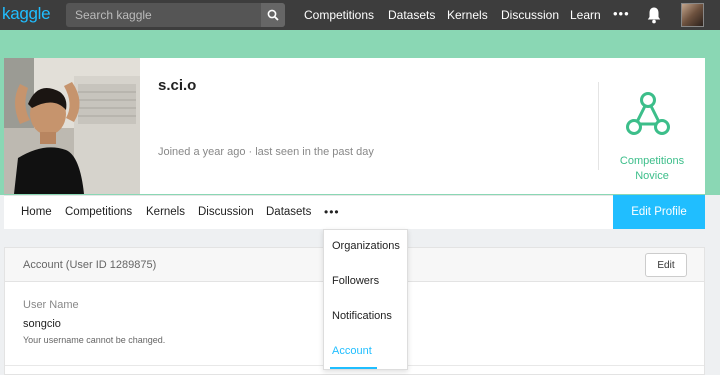  I want to click on menu-item-account: Account, so click(352, 351).